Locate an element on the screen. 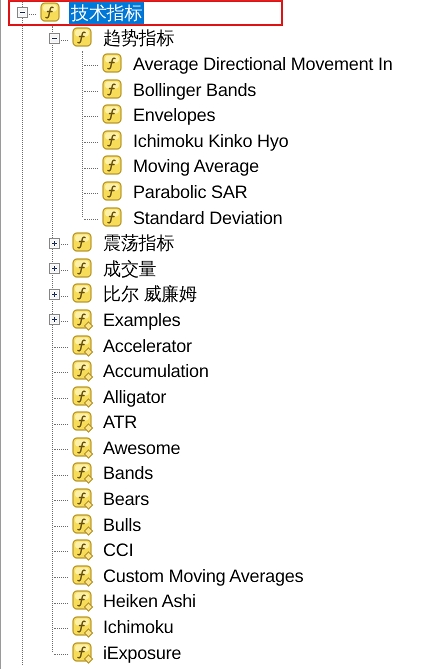  tree-item: 趋势指标 is located at coordinates (138, 38).